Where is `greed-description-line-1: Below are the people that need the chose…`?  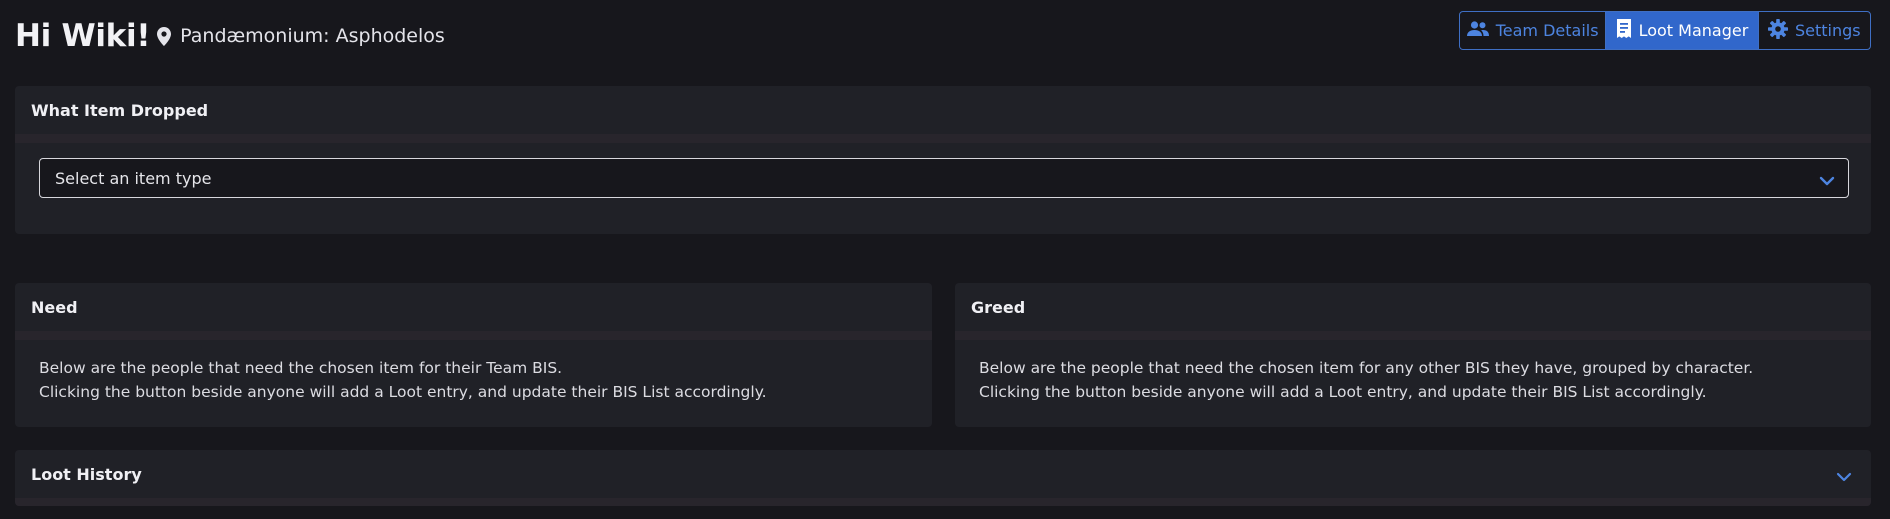
greed-description-line-1: Below are the people that need the chose… is located at coordinates (1366, 368).